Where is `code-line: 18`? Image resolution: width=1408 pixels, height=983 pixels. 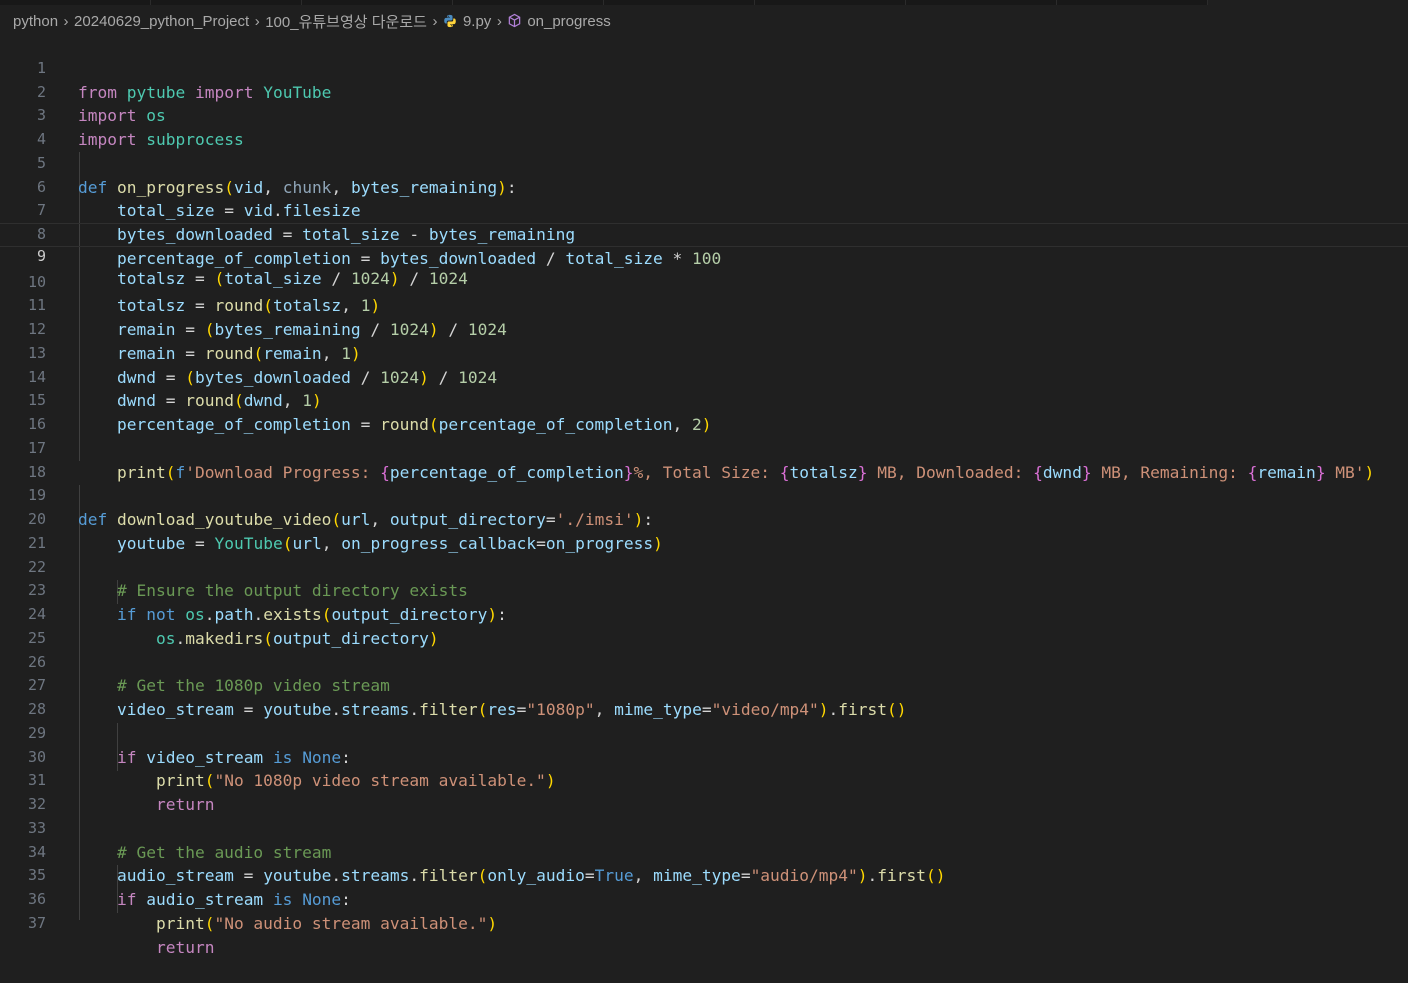
code-line: 18 is located at coordinates (704, 459).